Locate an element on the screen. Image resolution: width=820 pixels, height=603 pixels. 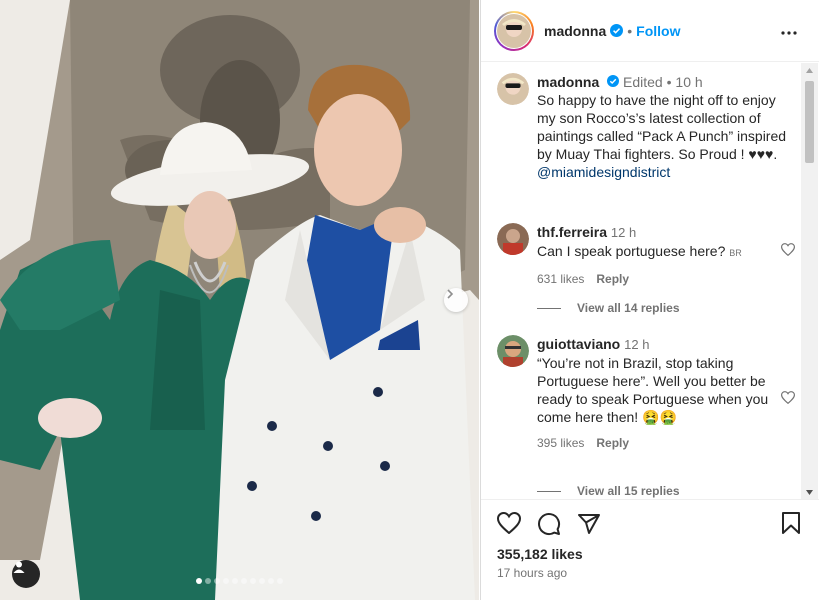
save-button is located at coordinates (791, 525).